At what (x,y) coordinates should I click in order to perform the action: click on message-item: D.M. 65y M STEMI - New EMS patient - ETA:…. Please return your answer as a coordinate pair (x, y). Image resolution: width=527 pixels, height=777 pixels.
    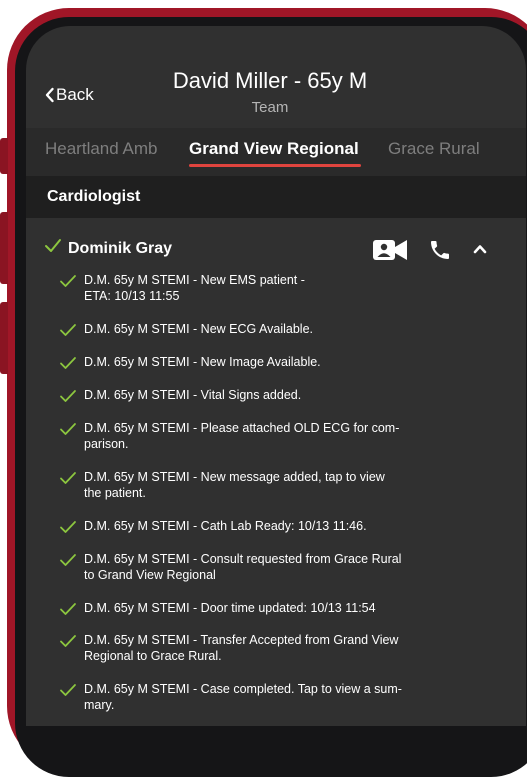
    Looking at the image, I should click on (249, 289).